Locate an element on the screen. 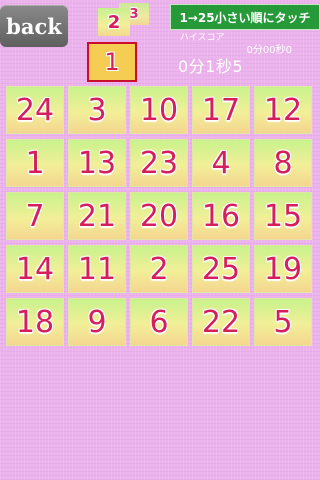  number-tile: 9 is located at coordinates (97, 322).